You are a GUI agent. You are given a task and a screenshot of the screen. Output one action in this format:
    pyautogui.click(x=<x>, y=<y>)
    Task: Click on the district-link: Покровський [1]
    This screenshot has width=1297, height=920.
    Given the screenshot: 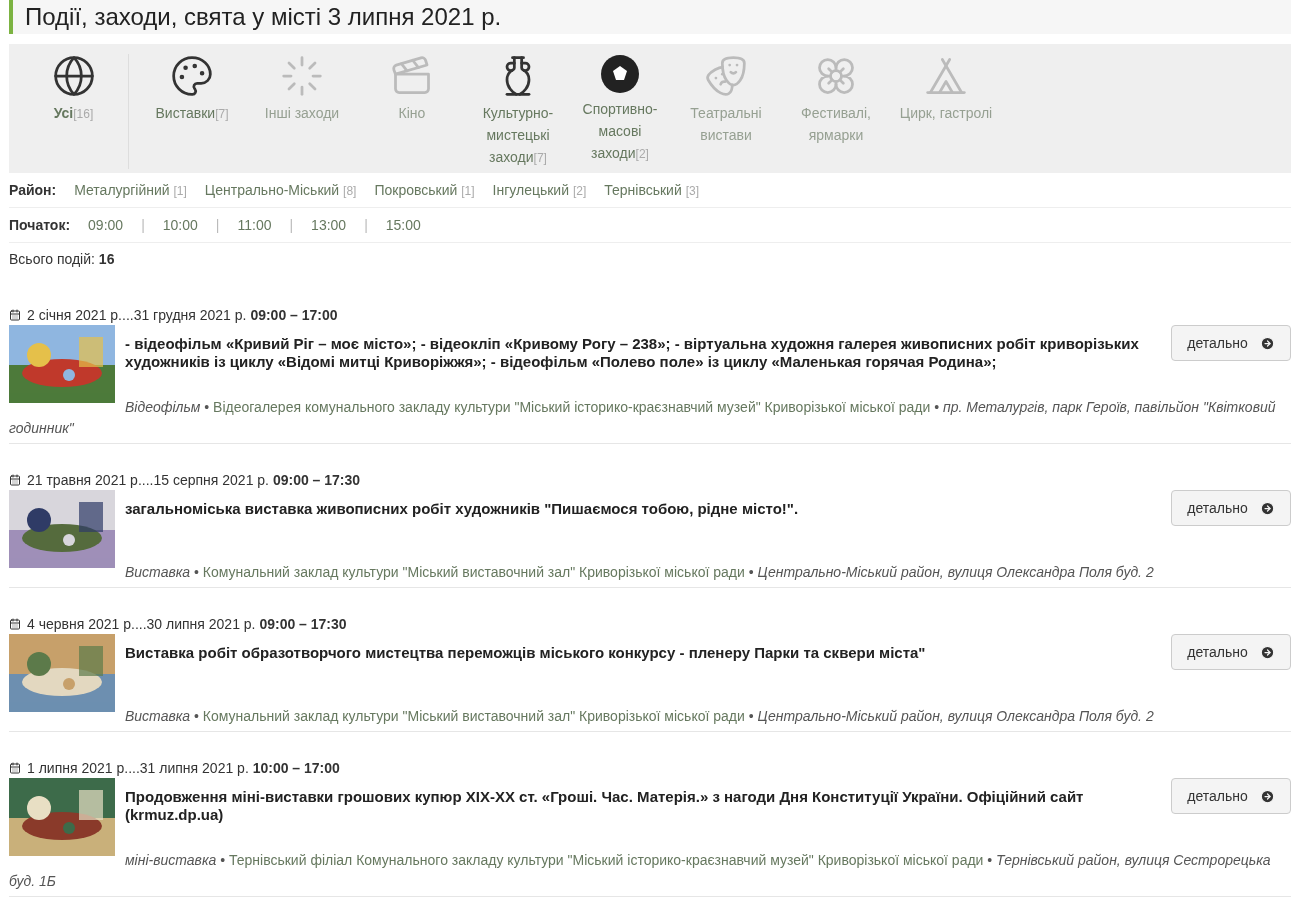 What is the action you would take?
    pyautogui.click(x=424, y=190)
    